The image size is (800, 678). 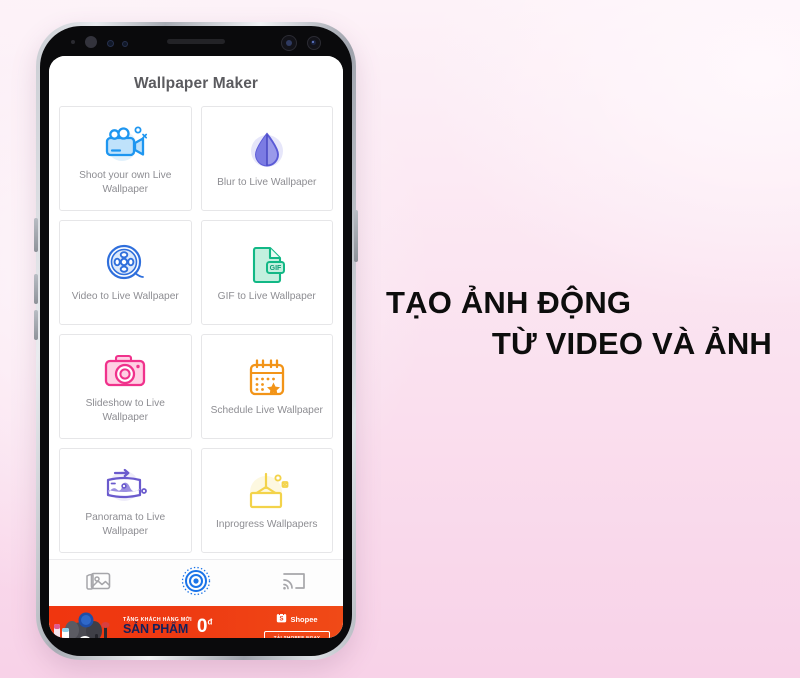 I want to click on ad-copy: TẶNG KHÁCH HÀNG MỚI SẢN PHẨM 0đ, so click(x=189, y=626).